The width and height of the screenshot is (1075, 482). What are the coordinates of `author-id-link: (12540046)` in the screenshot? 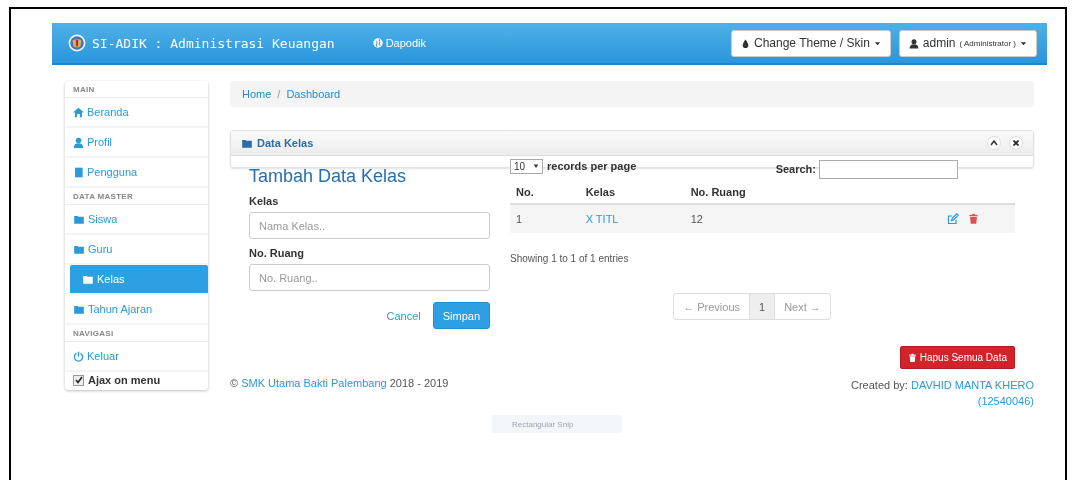 It's located at (1005, 401).